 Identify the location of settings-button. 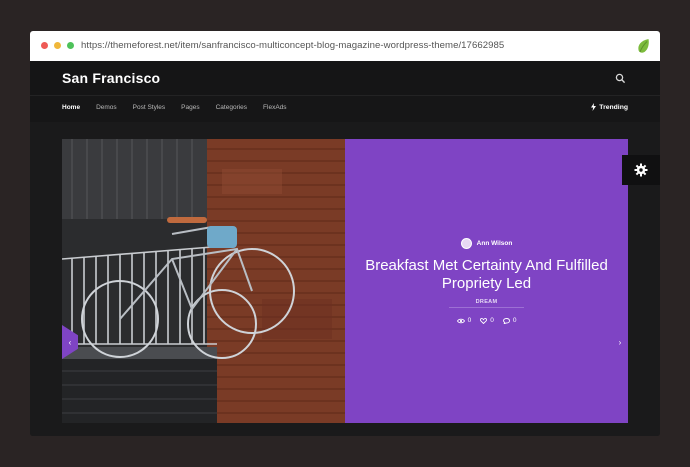
(641, 170).